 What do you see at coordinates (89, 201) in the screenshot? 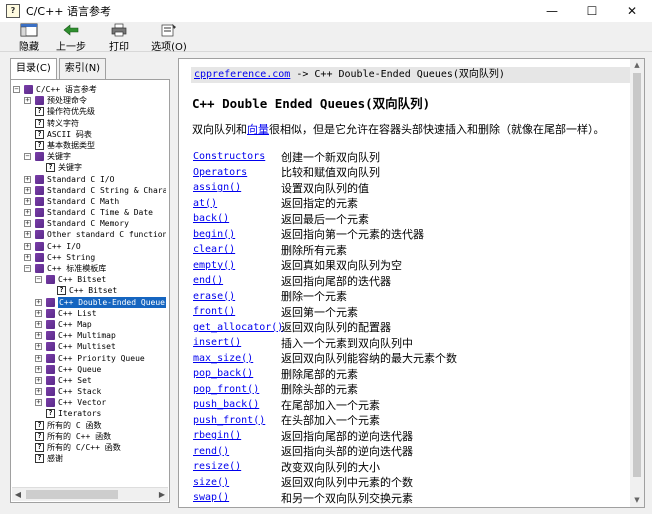
I see `tree-item: + Standard C Math` at bounding box center [89, 201].